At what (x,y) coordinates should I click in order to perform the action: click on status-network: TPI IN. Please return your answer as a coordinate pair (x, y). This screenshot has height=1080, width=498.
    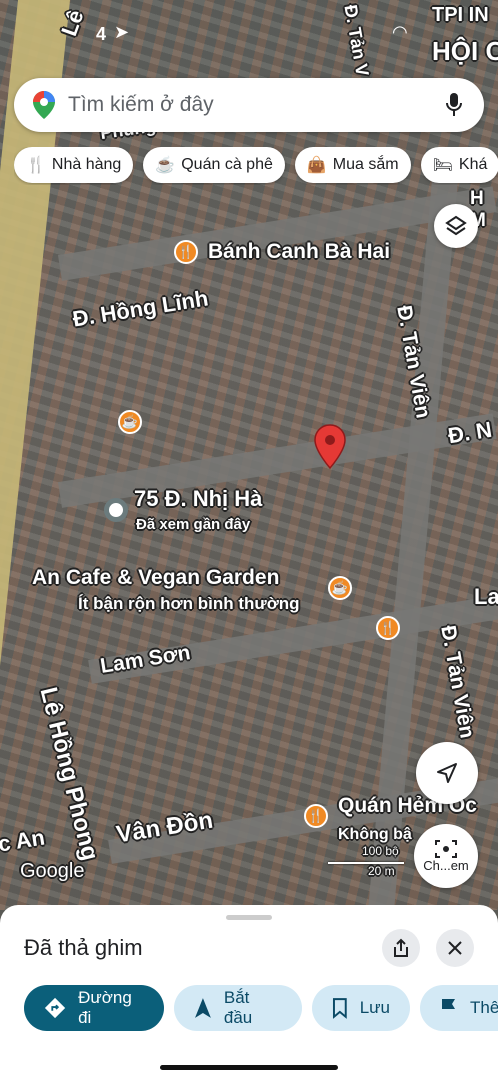
    Looking at the image, I should click on (460, 15).